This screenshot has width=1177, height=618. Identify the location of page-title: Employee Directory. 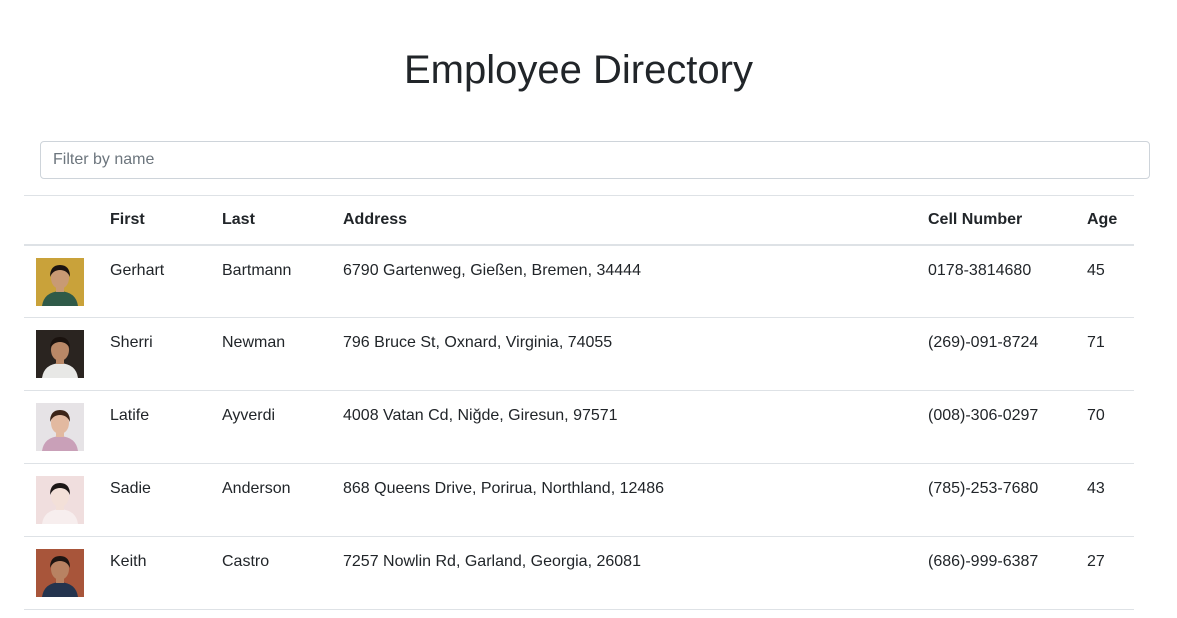
(578, 70).